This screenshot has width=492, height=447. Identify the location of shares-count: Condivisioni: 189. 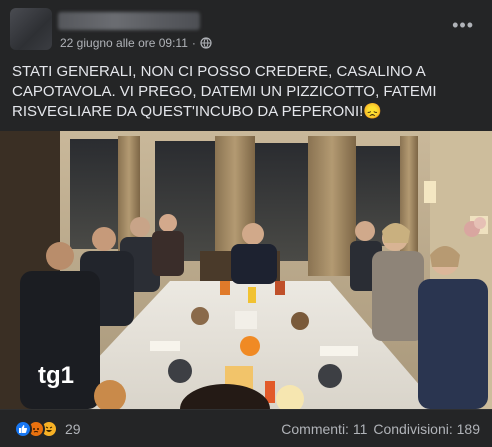
(426, 429).